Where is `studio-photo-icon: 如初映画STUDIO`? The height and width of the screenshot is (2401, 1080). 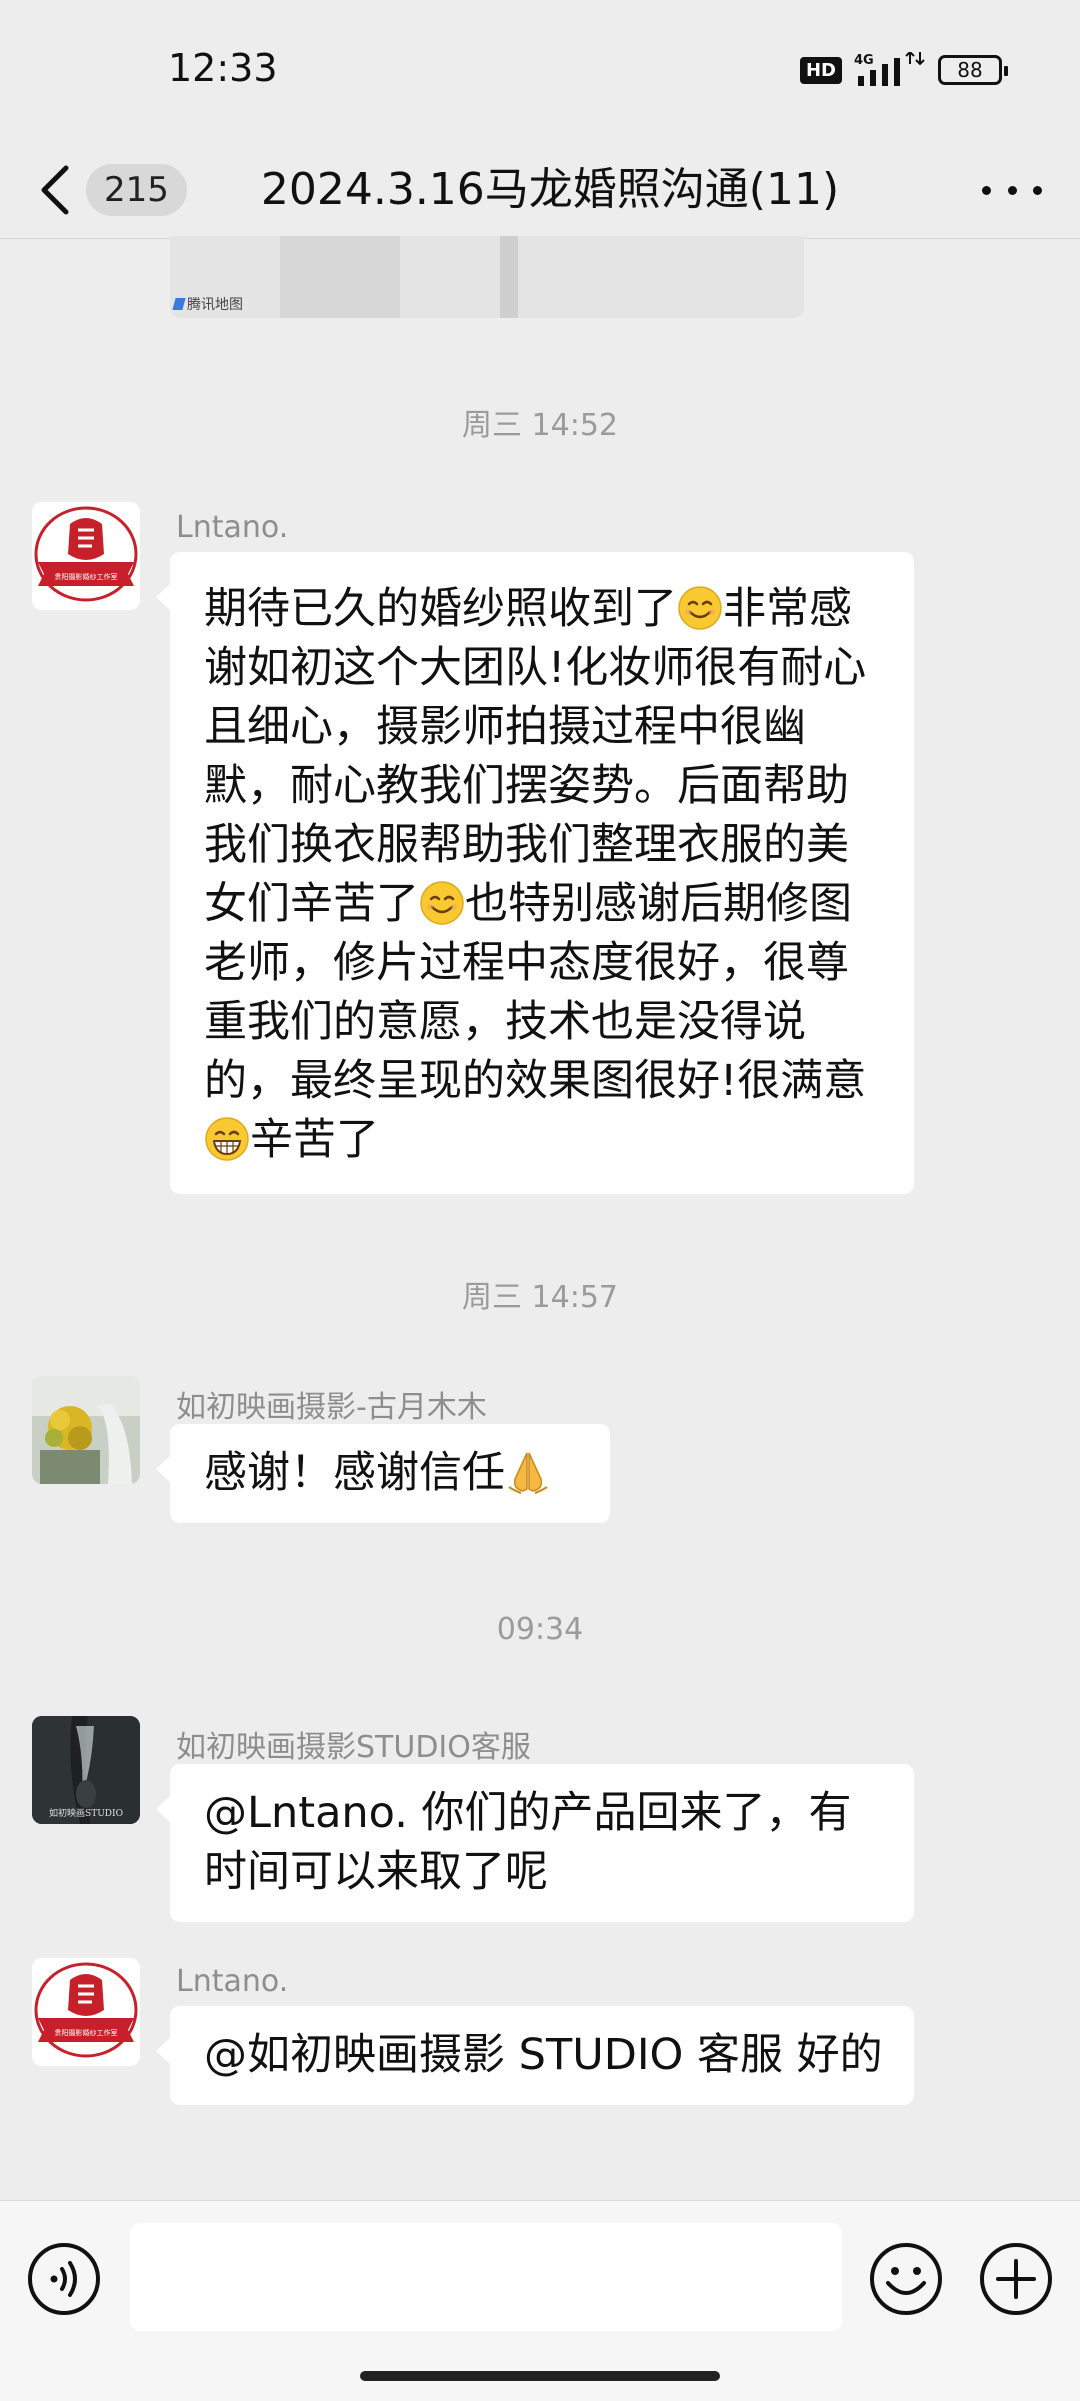 studio-photo-icon: 如初映画STUDIO is located at coordinates (86, 1770).